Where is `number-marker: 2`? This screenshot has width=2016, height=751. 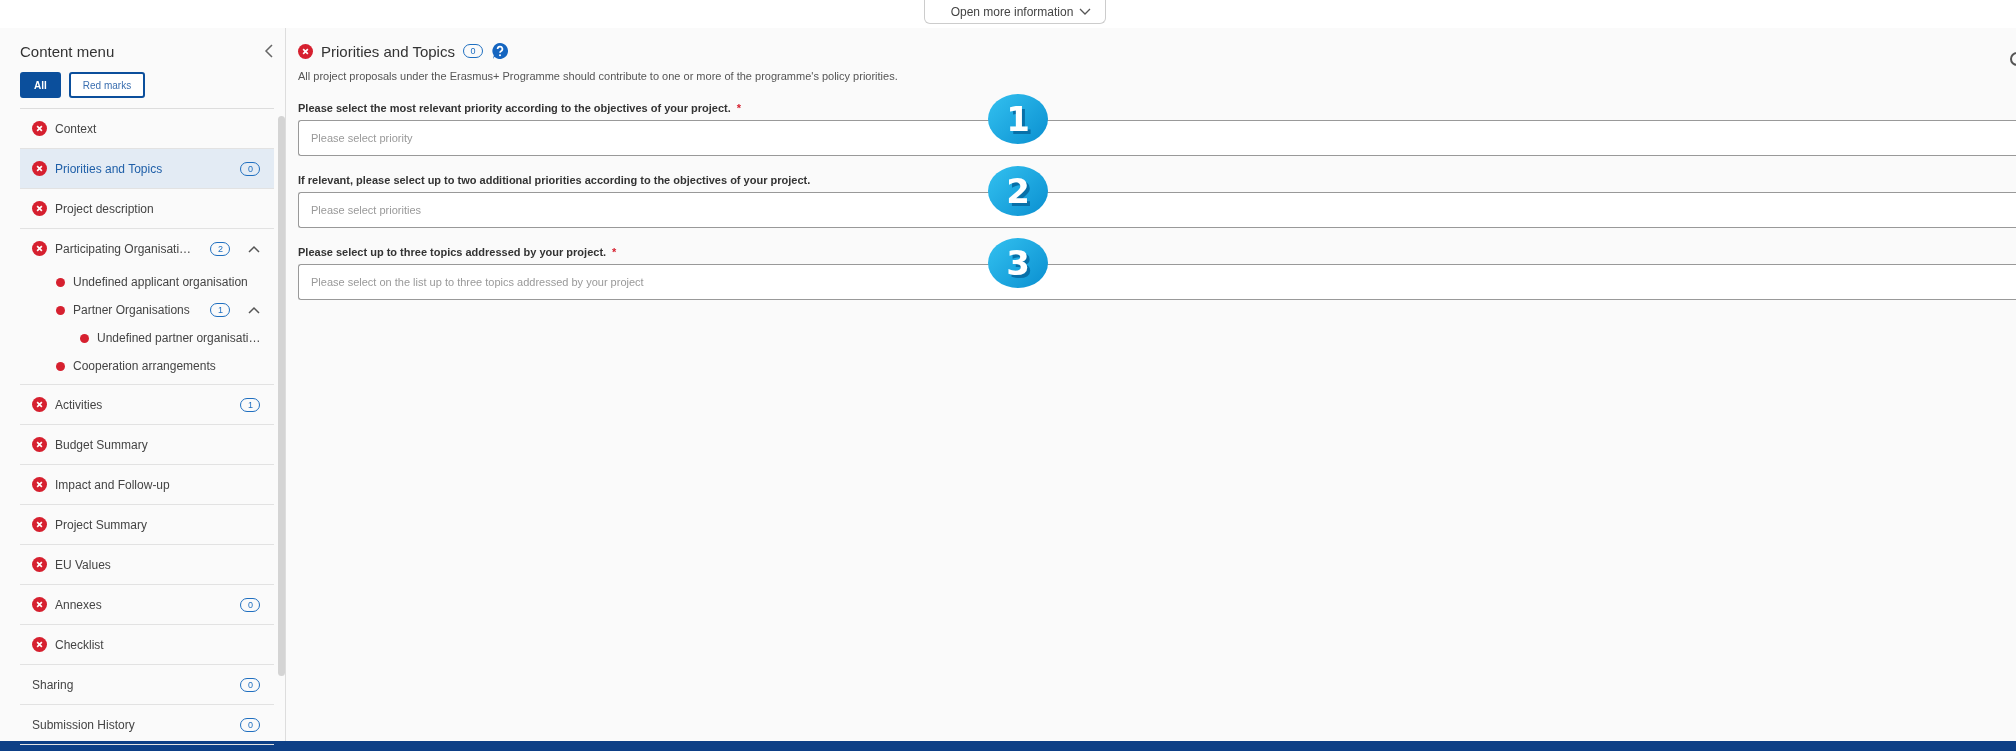 number-marker: 2 is located at coordinates (1018, 191).